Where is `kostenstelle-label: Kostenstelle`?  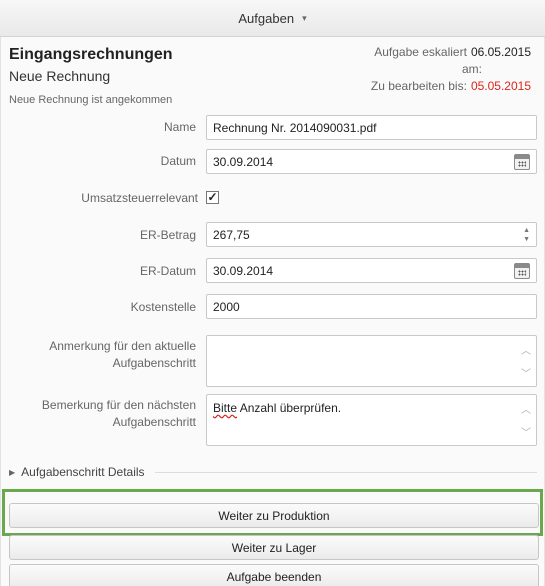 kostenstelle-label: Kostenstelle is located at coordinates (163, 307).